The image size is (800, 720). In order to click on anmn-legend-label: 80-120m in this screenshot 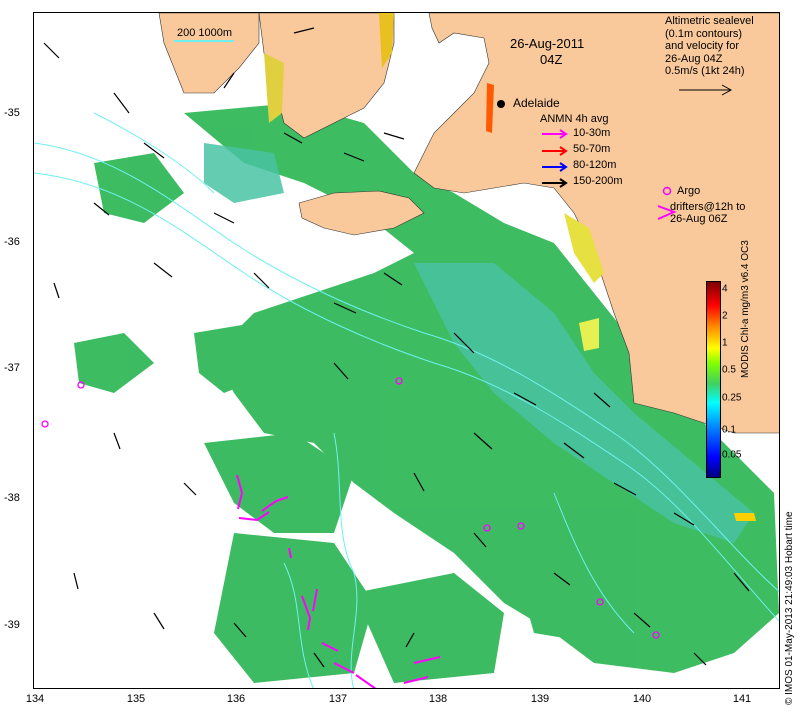, I will do `click(595, 165)`.